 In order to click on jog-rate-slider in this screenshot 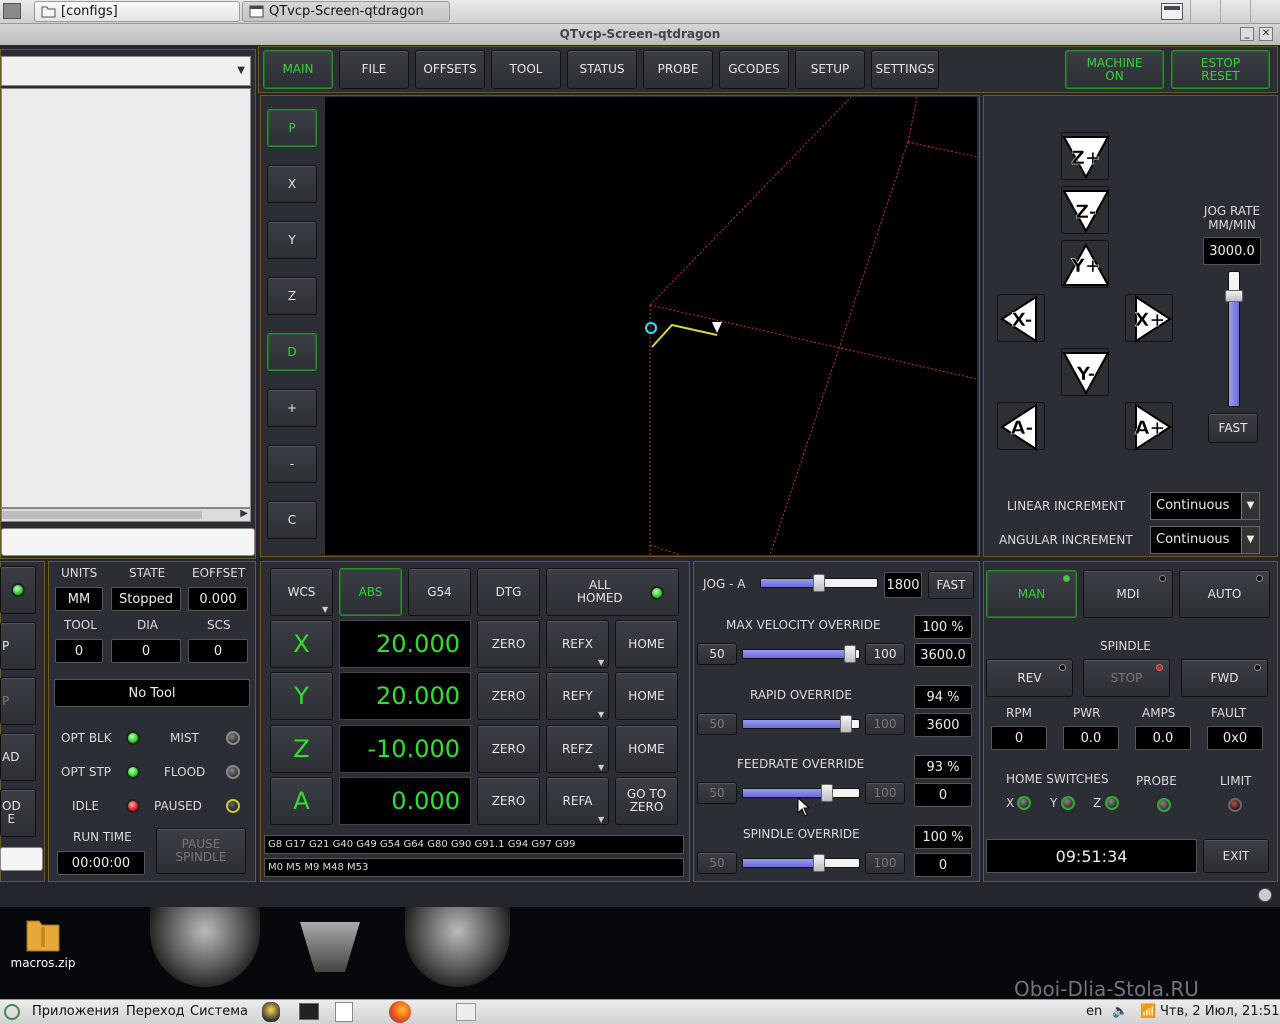, I will do `click(1234, 339)`.